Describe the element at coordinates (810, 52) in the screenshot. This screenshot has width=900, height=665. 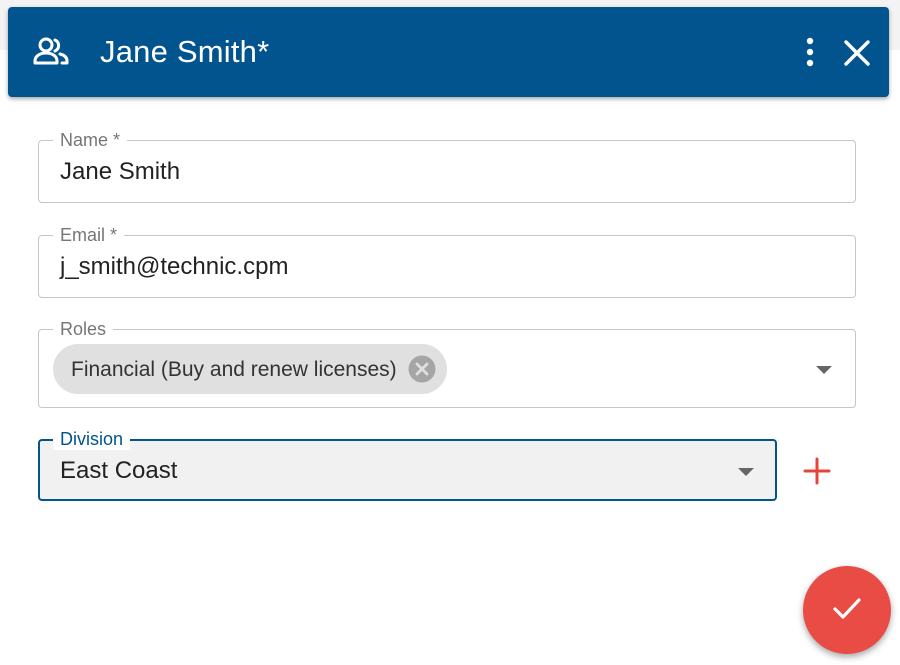
I see `more-vertical-icon` at that location.